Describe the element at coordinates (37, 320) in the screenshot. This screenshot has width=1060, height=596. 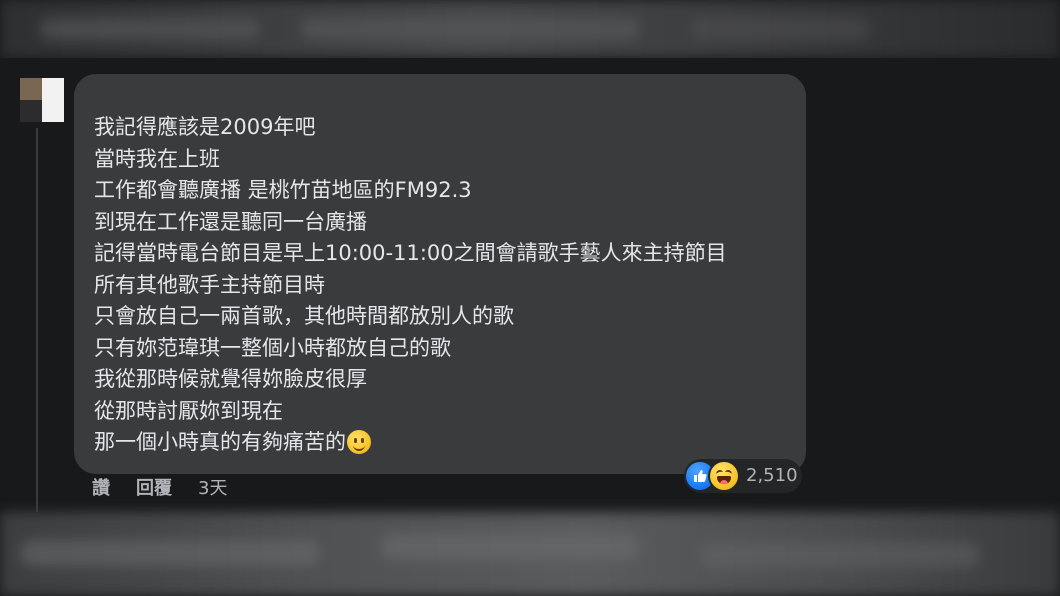
I see `thread-connector-line` at that location.